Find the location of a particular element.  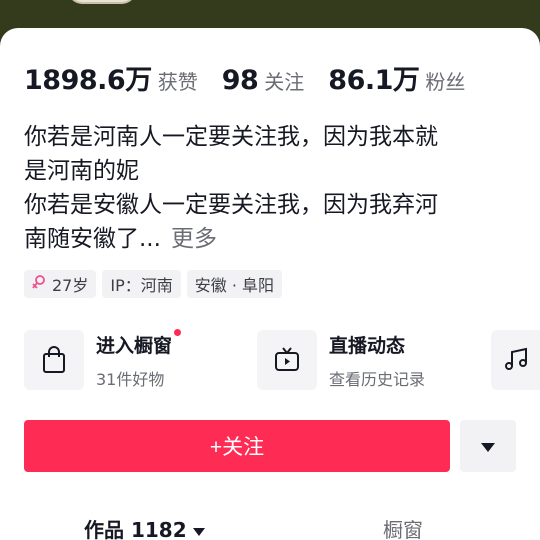

music-note-icon is located at coordinates (515, 360).